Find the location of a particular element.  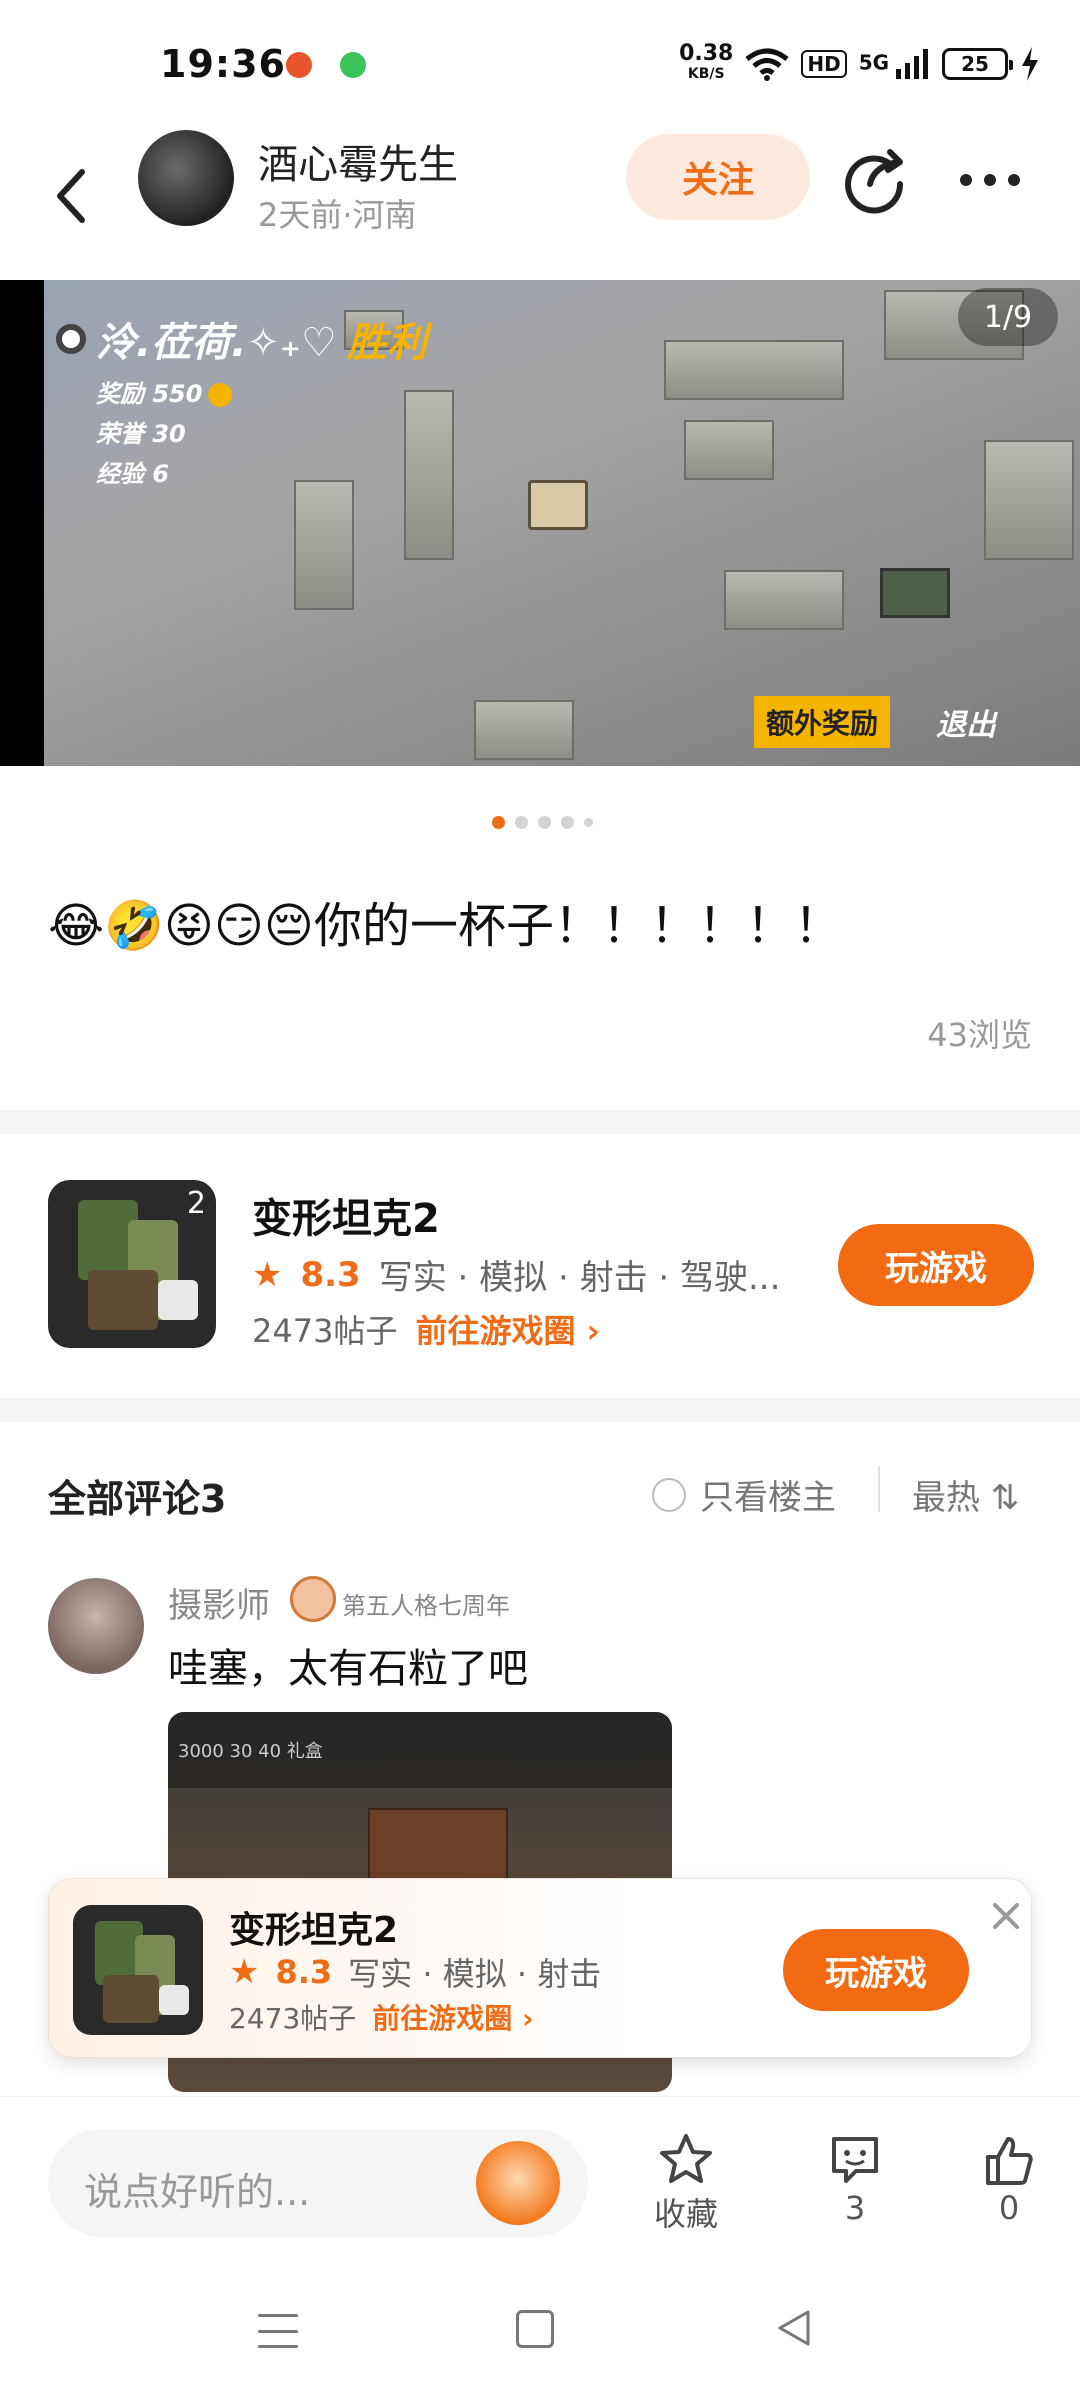

sort-selector: 最热 ⇅ is located at coordinates (965, 1494).